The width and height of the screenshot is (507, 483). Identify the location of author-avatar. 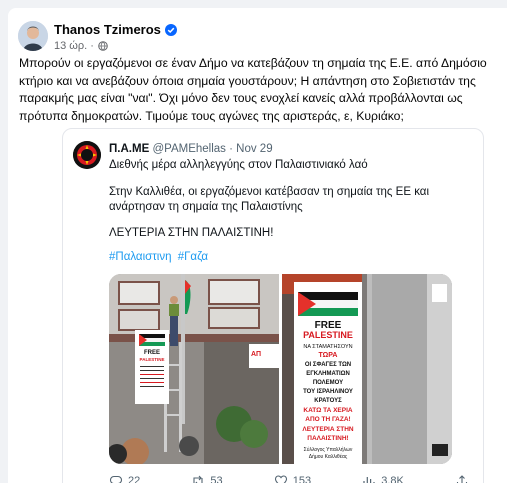
(33, 36).